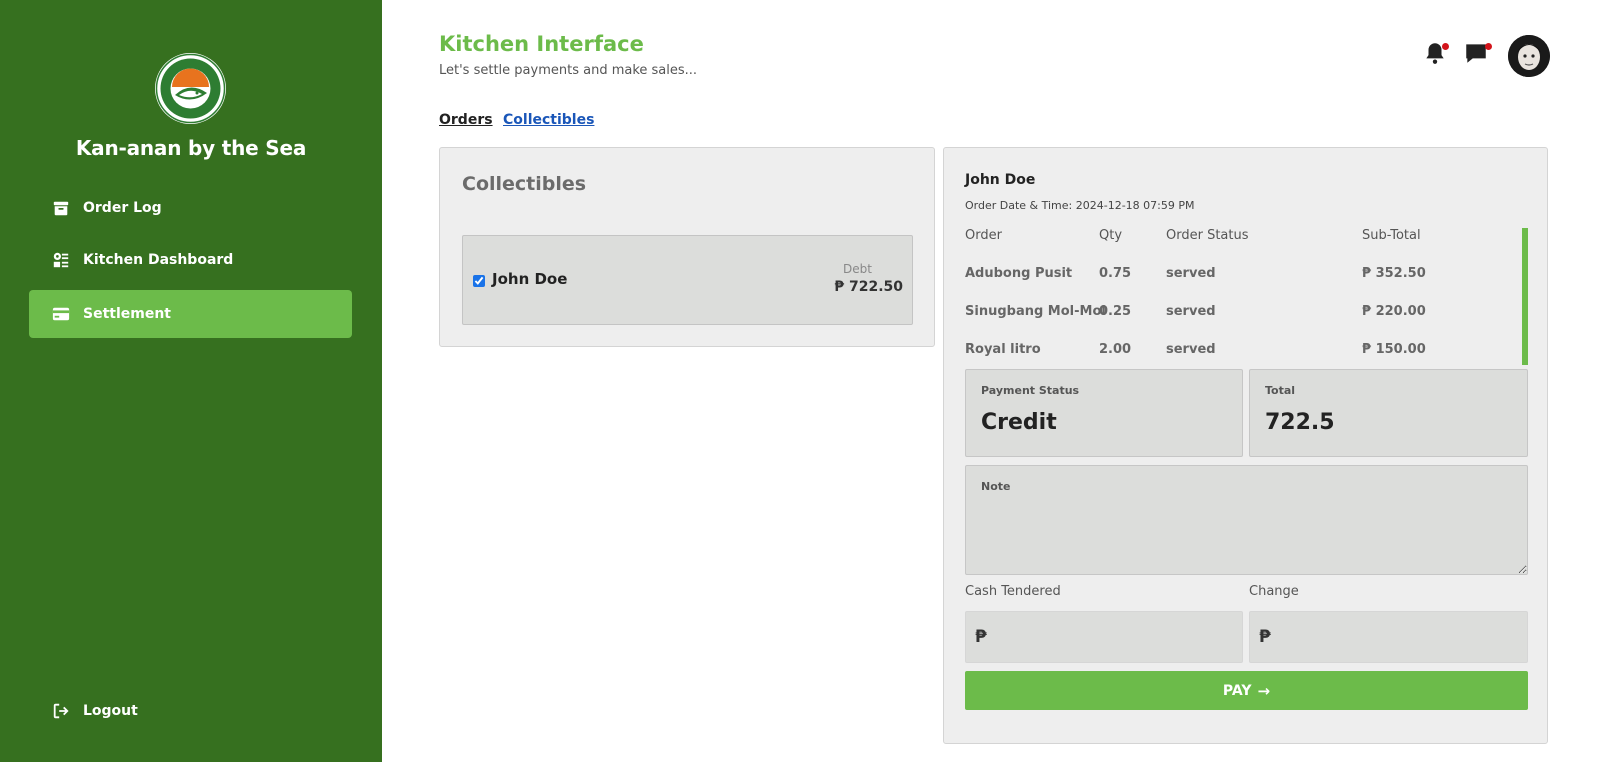 Image resolution: width=1599 pixels, height=762 pixels. Describe the element at coordinates (1445, 46) in the screenshot. I see `notification-dot` at that location.